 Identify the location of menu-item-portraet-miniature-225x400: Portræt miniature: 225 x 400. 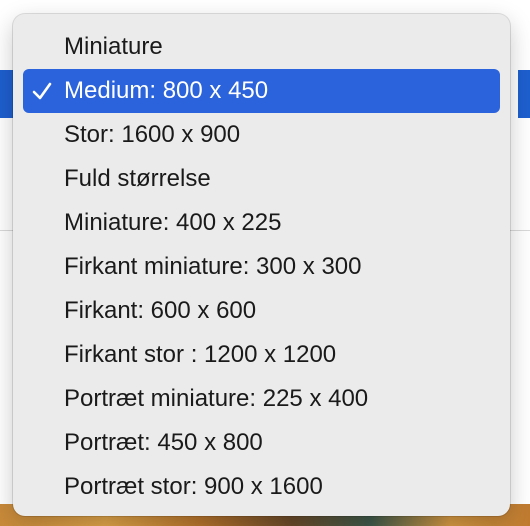
(261, 399).